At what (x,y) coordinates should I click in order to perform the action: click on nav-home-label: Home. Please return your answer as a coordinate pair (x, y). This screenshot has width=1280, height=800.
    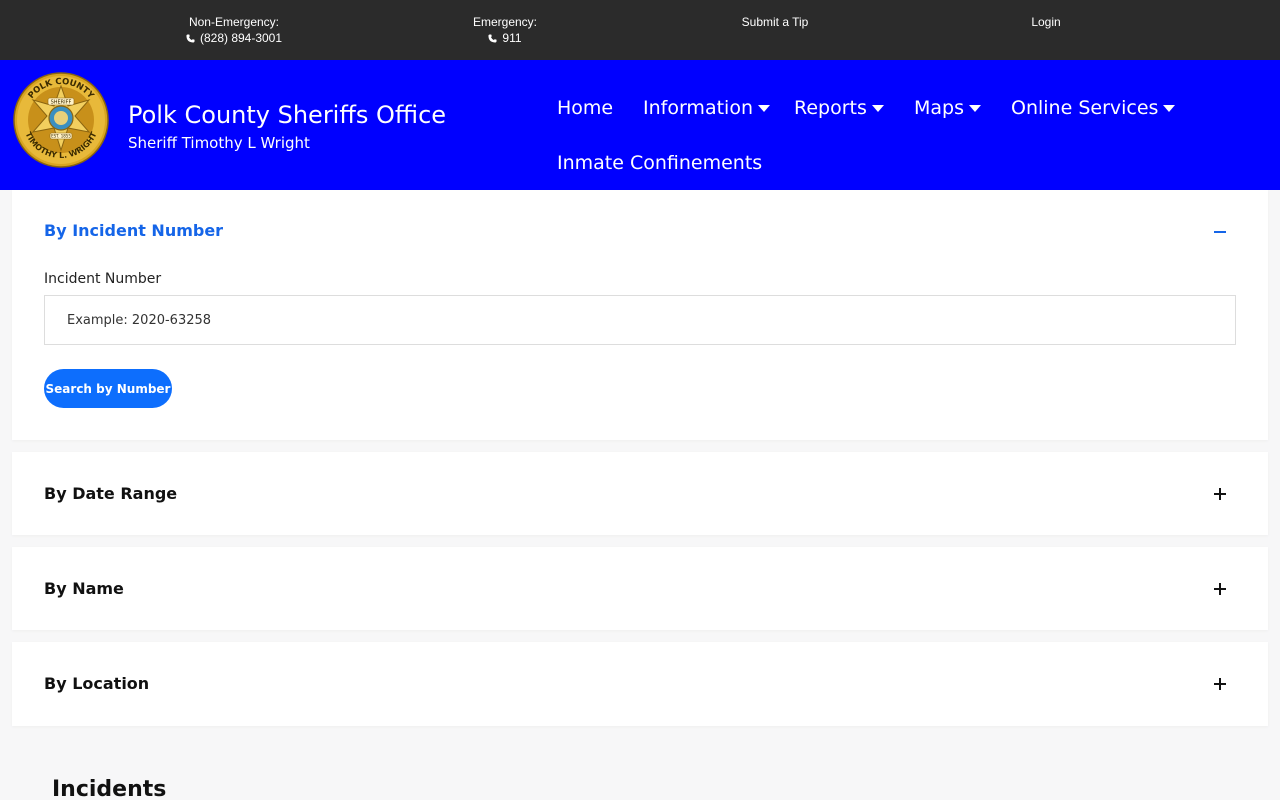
    Looking at the image, I should click on (585, 108).